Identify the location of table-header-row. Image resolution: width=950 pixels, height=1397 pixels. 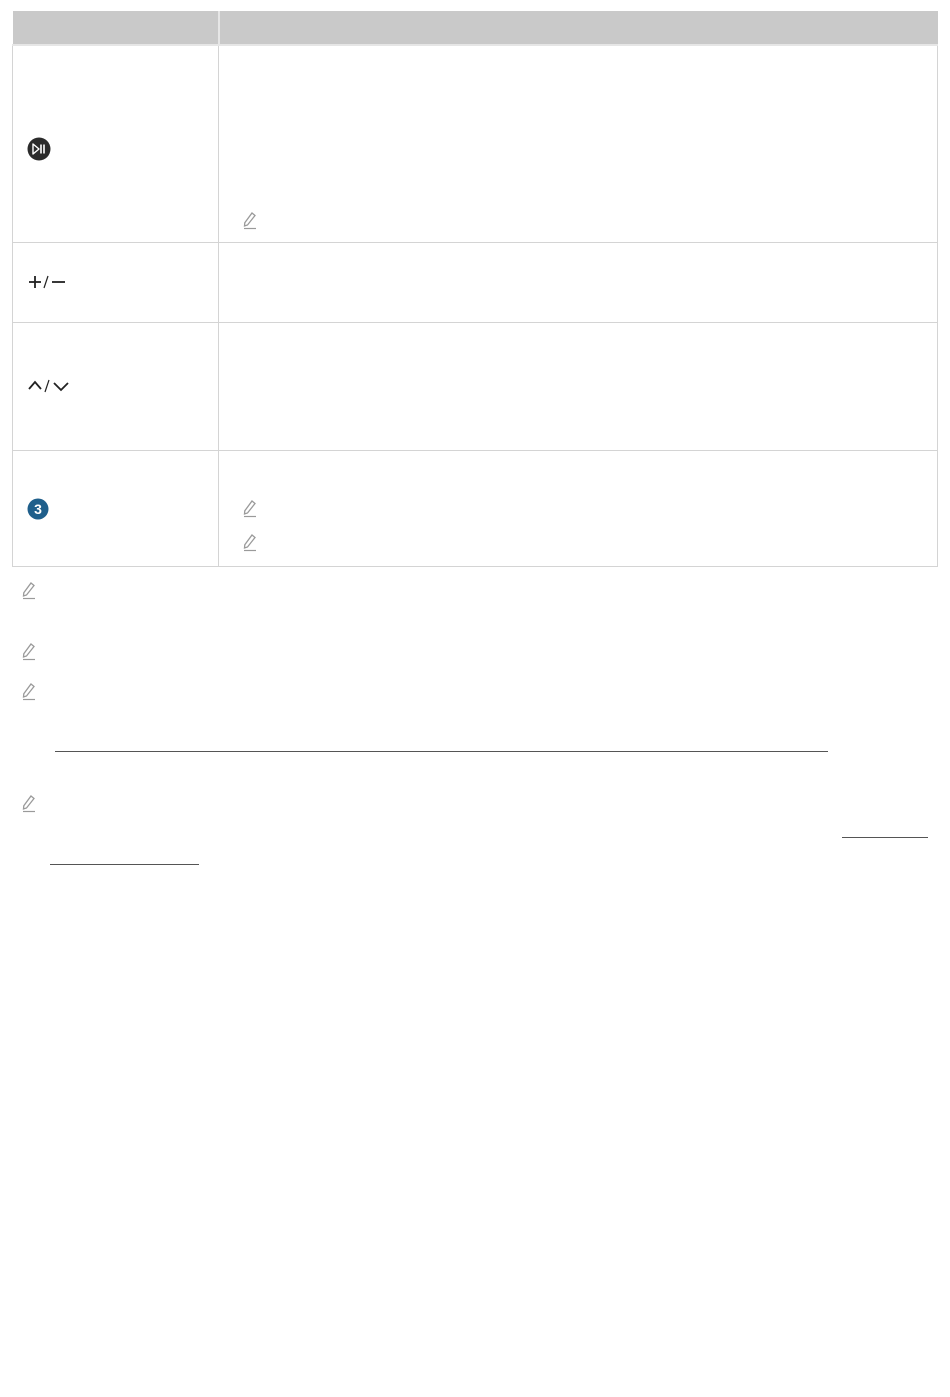
(475, 28).